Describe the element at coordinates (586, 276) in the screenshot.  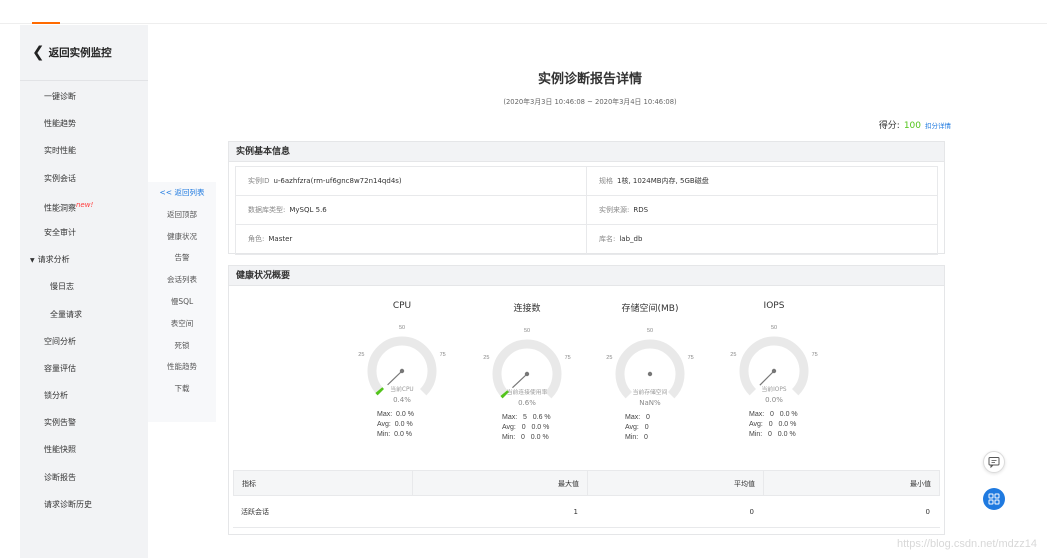
I see `section-title: 健康状况概要` at that location.